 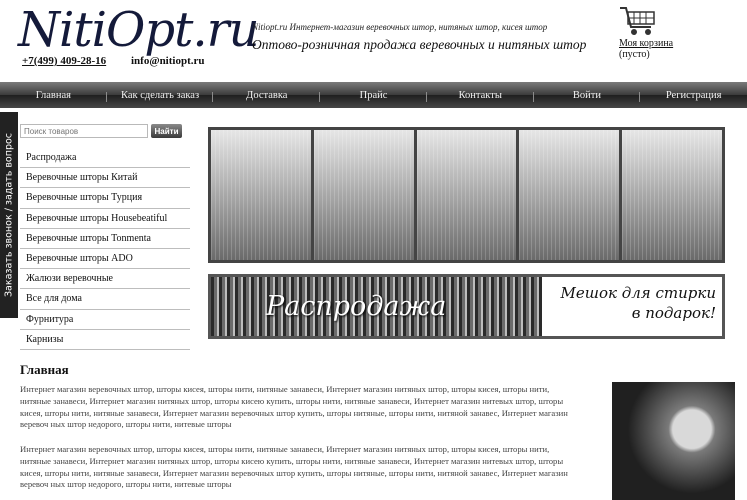 What do you see at coordinates (673, 313) in the screenshot?
I see `sale-banner-gift-line2: в подарок!` at bounding box center [673, 313].